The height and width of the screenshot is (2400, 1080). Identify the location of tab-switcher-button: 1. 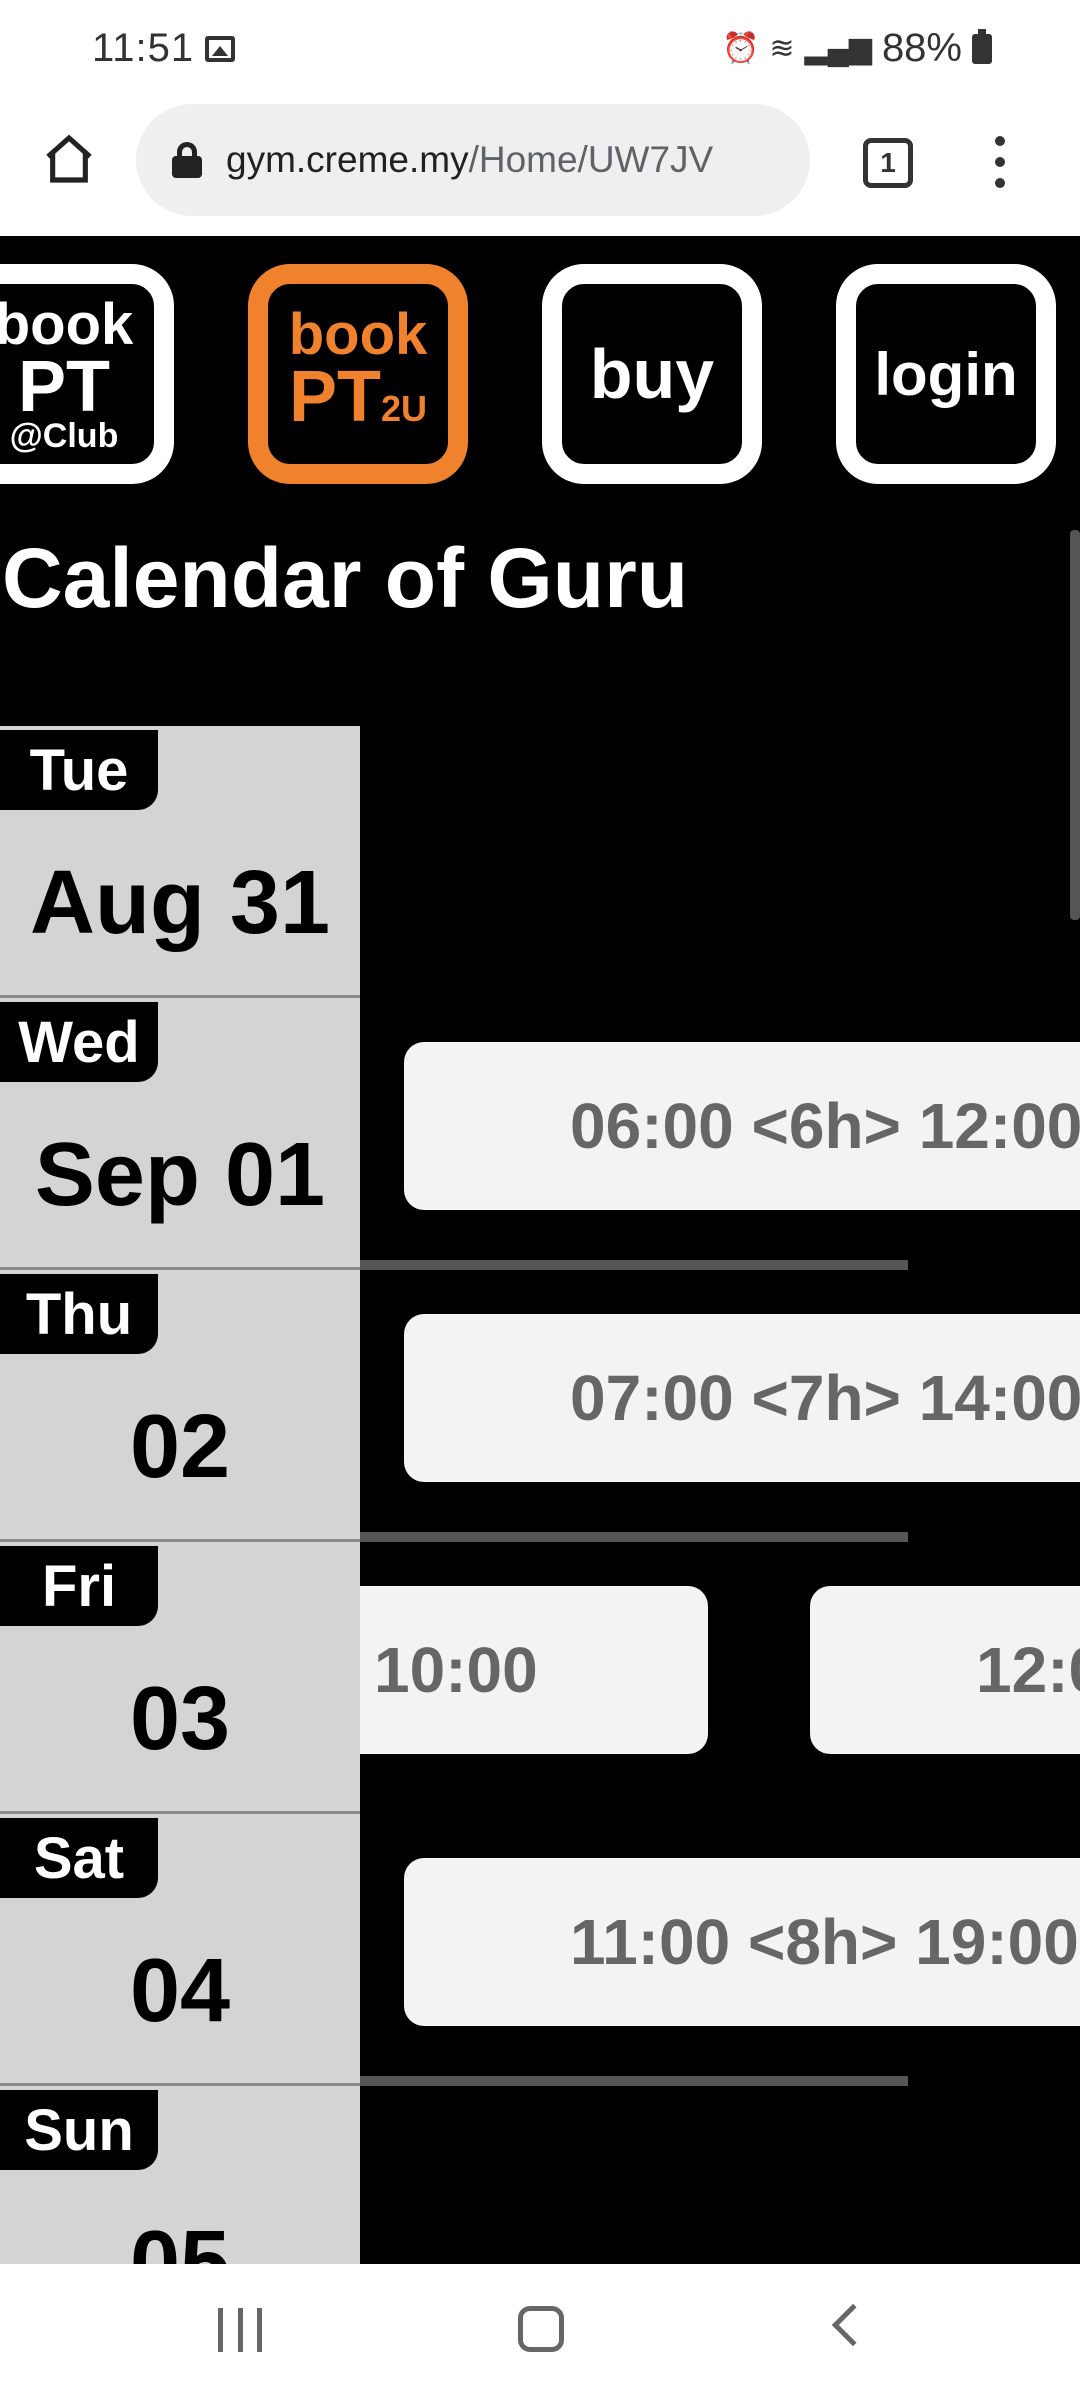
(888, 163).